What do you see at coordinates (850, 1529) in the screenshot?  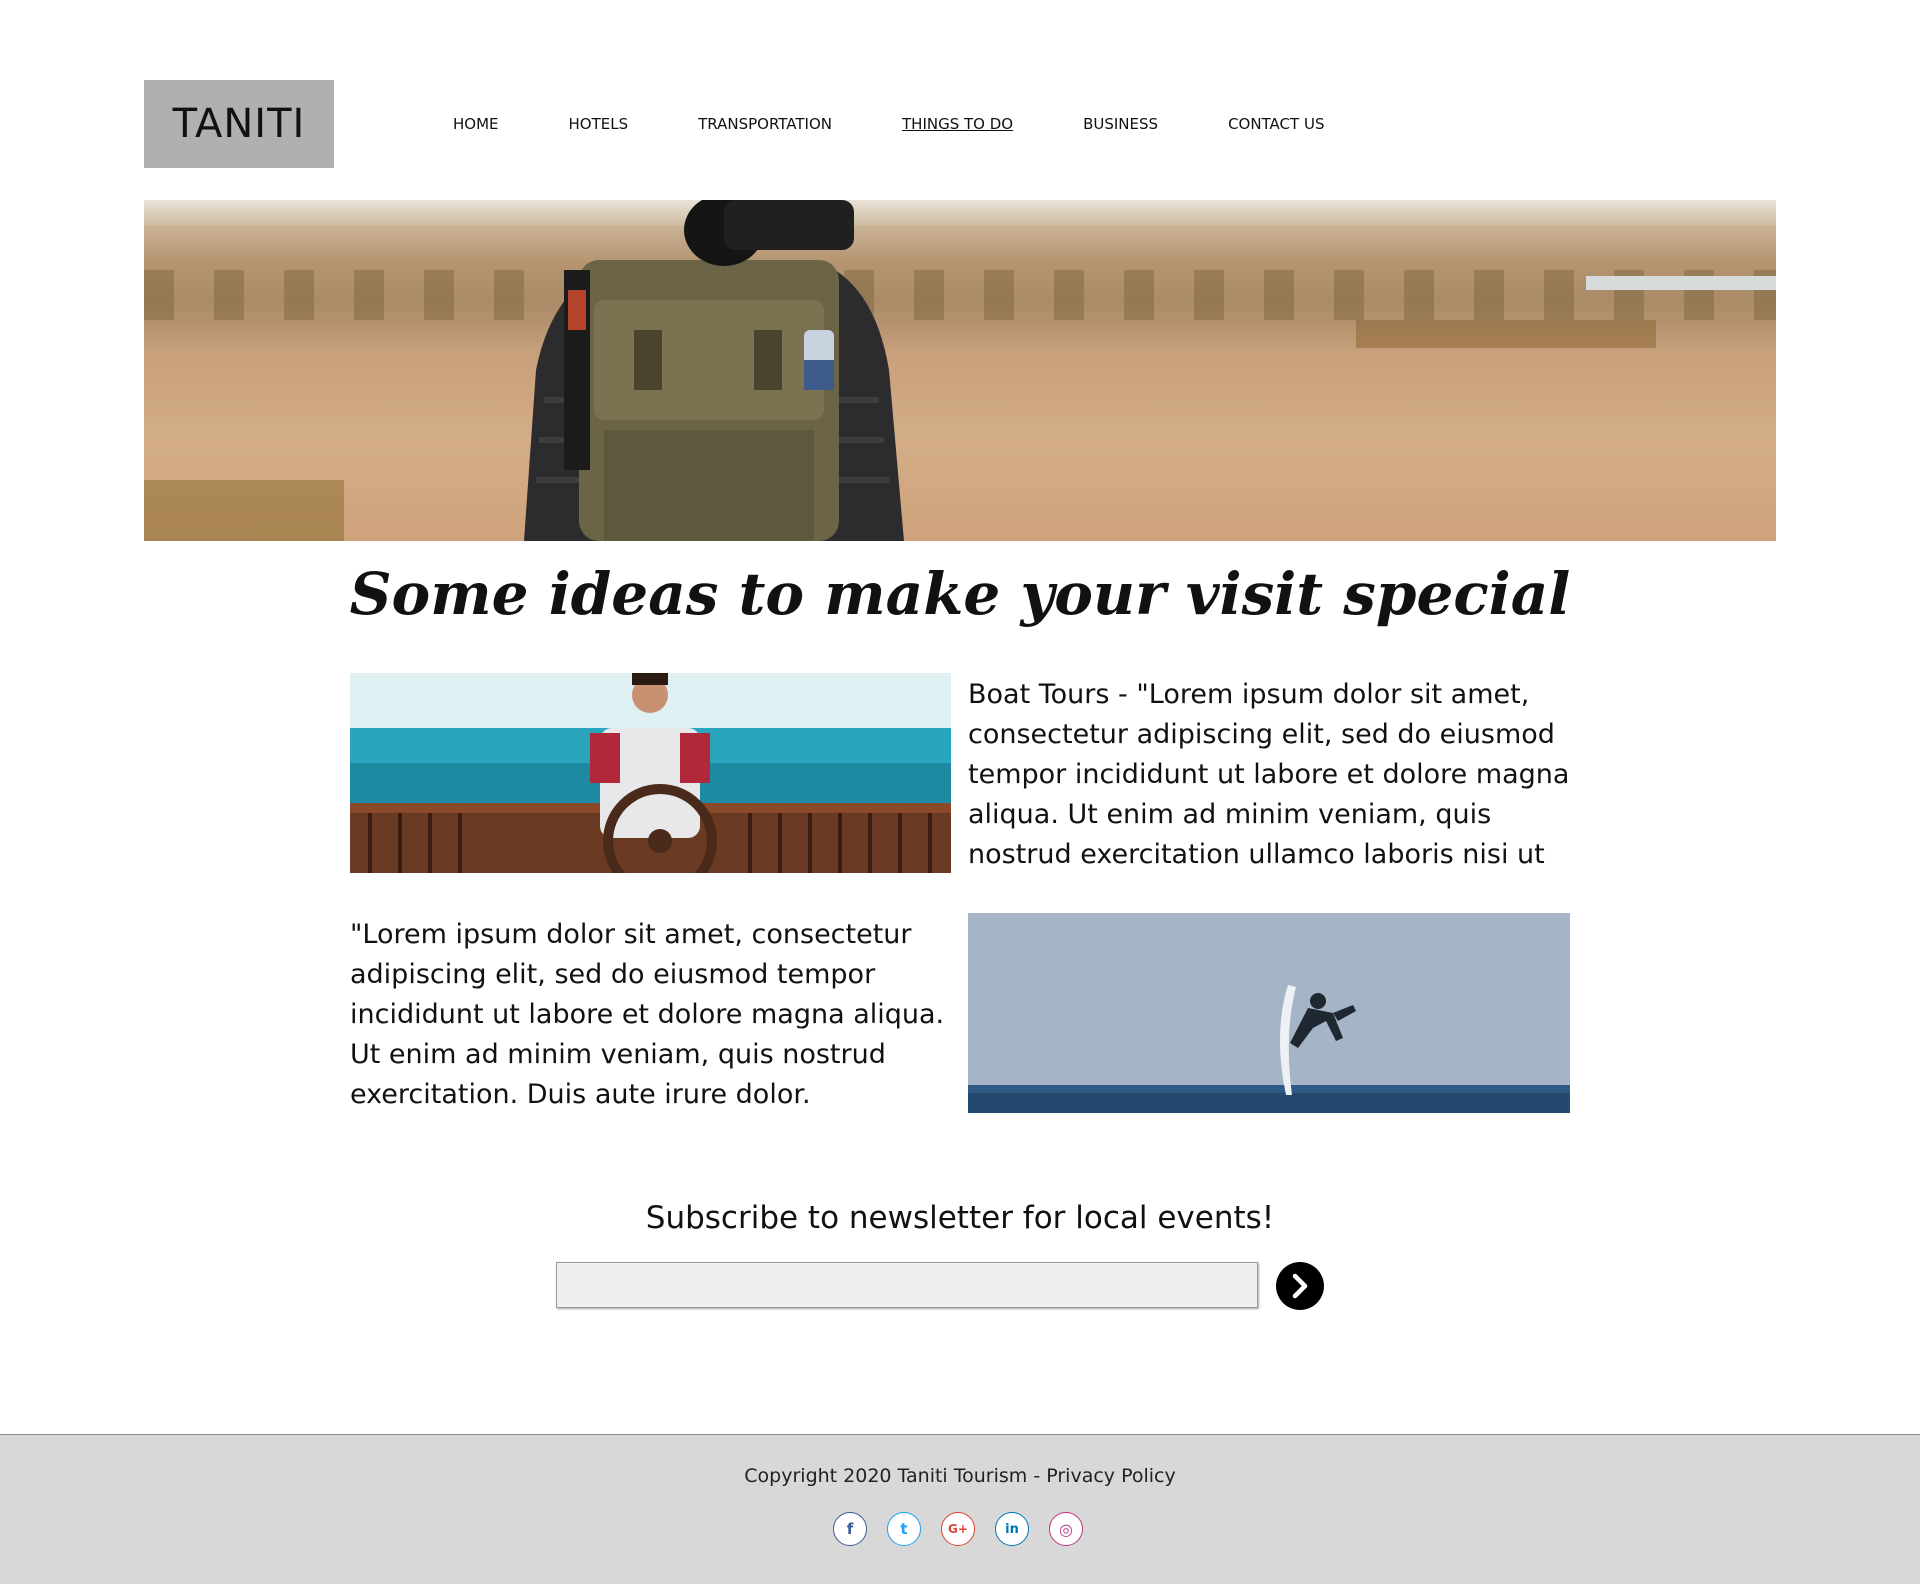 I see `facebook-icon: f` at bounding box center [850, 1529].